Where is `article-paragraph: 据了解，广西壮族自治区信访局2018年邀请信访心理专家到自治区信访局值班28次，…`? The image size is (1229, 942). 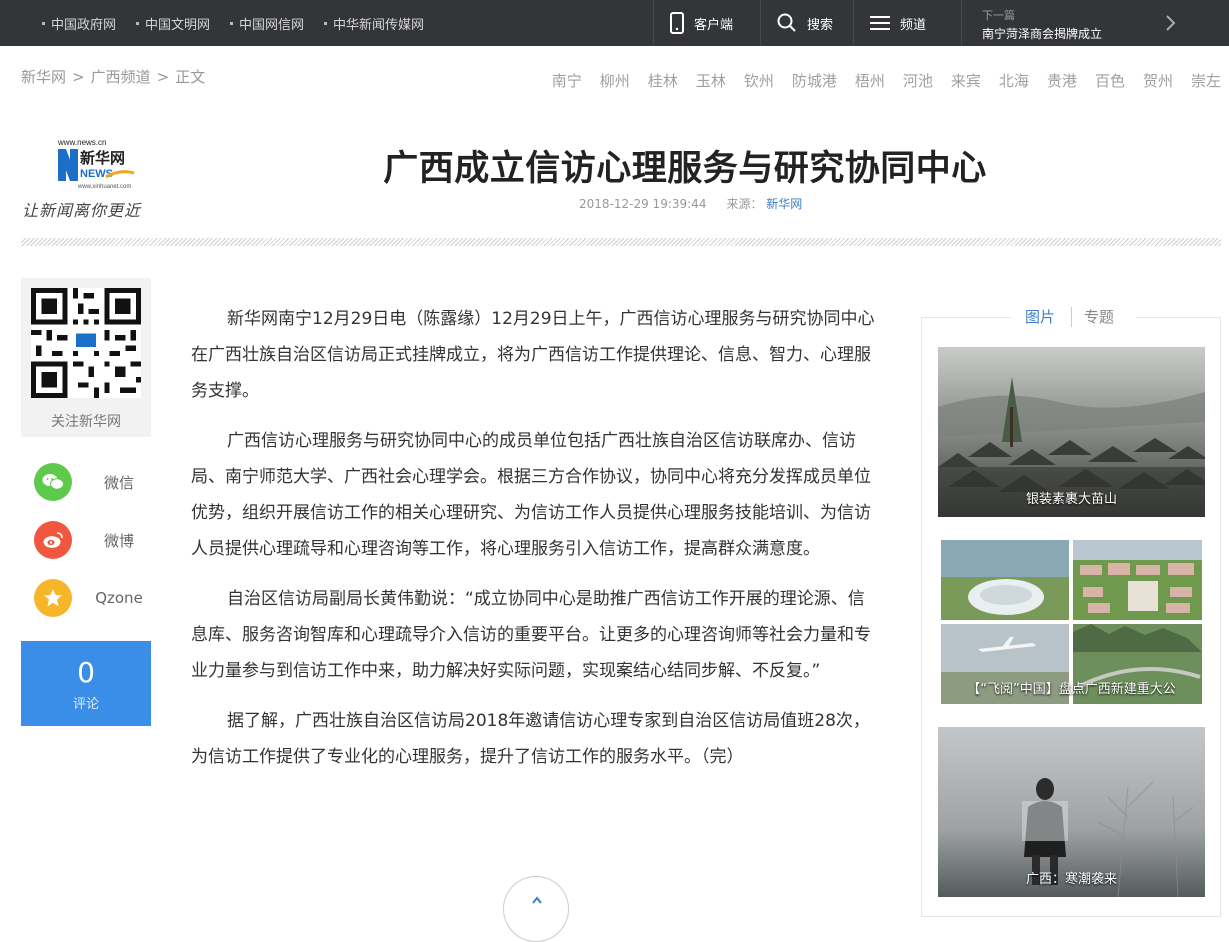 article-paragraph: 据了解，广西壮族自治区信访局2018年邀请信访心理专家到自治区信访局值班28次，… is located at coordinates (530, 739).